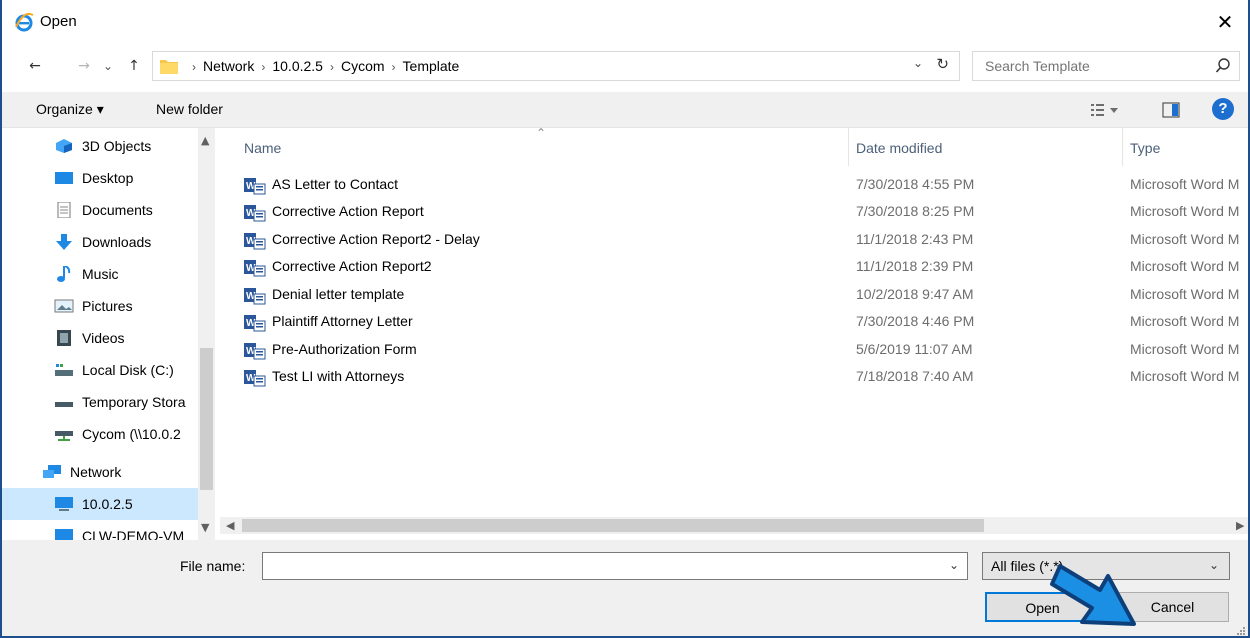 The height and width of the screenshot is (638, 1250). I want to click on sidebar-item-pictures: Pictures, so click(102, 306).